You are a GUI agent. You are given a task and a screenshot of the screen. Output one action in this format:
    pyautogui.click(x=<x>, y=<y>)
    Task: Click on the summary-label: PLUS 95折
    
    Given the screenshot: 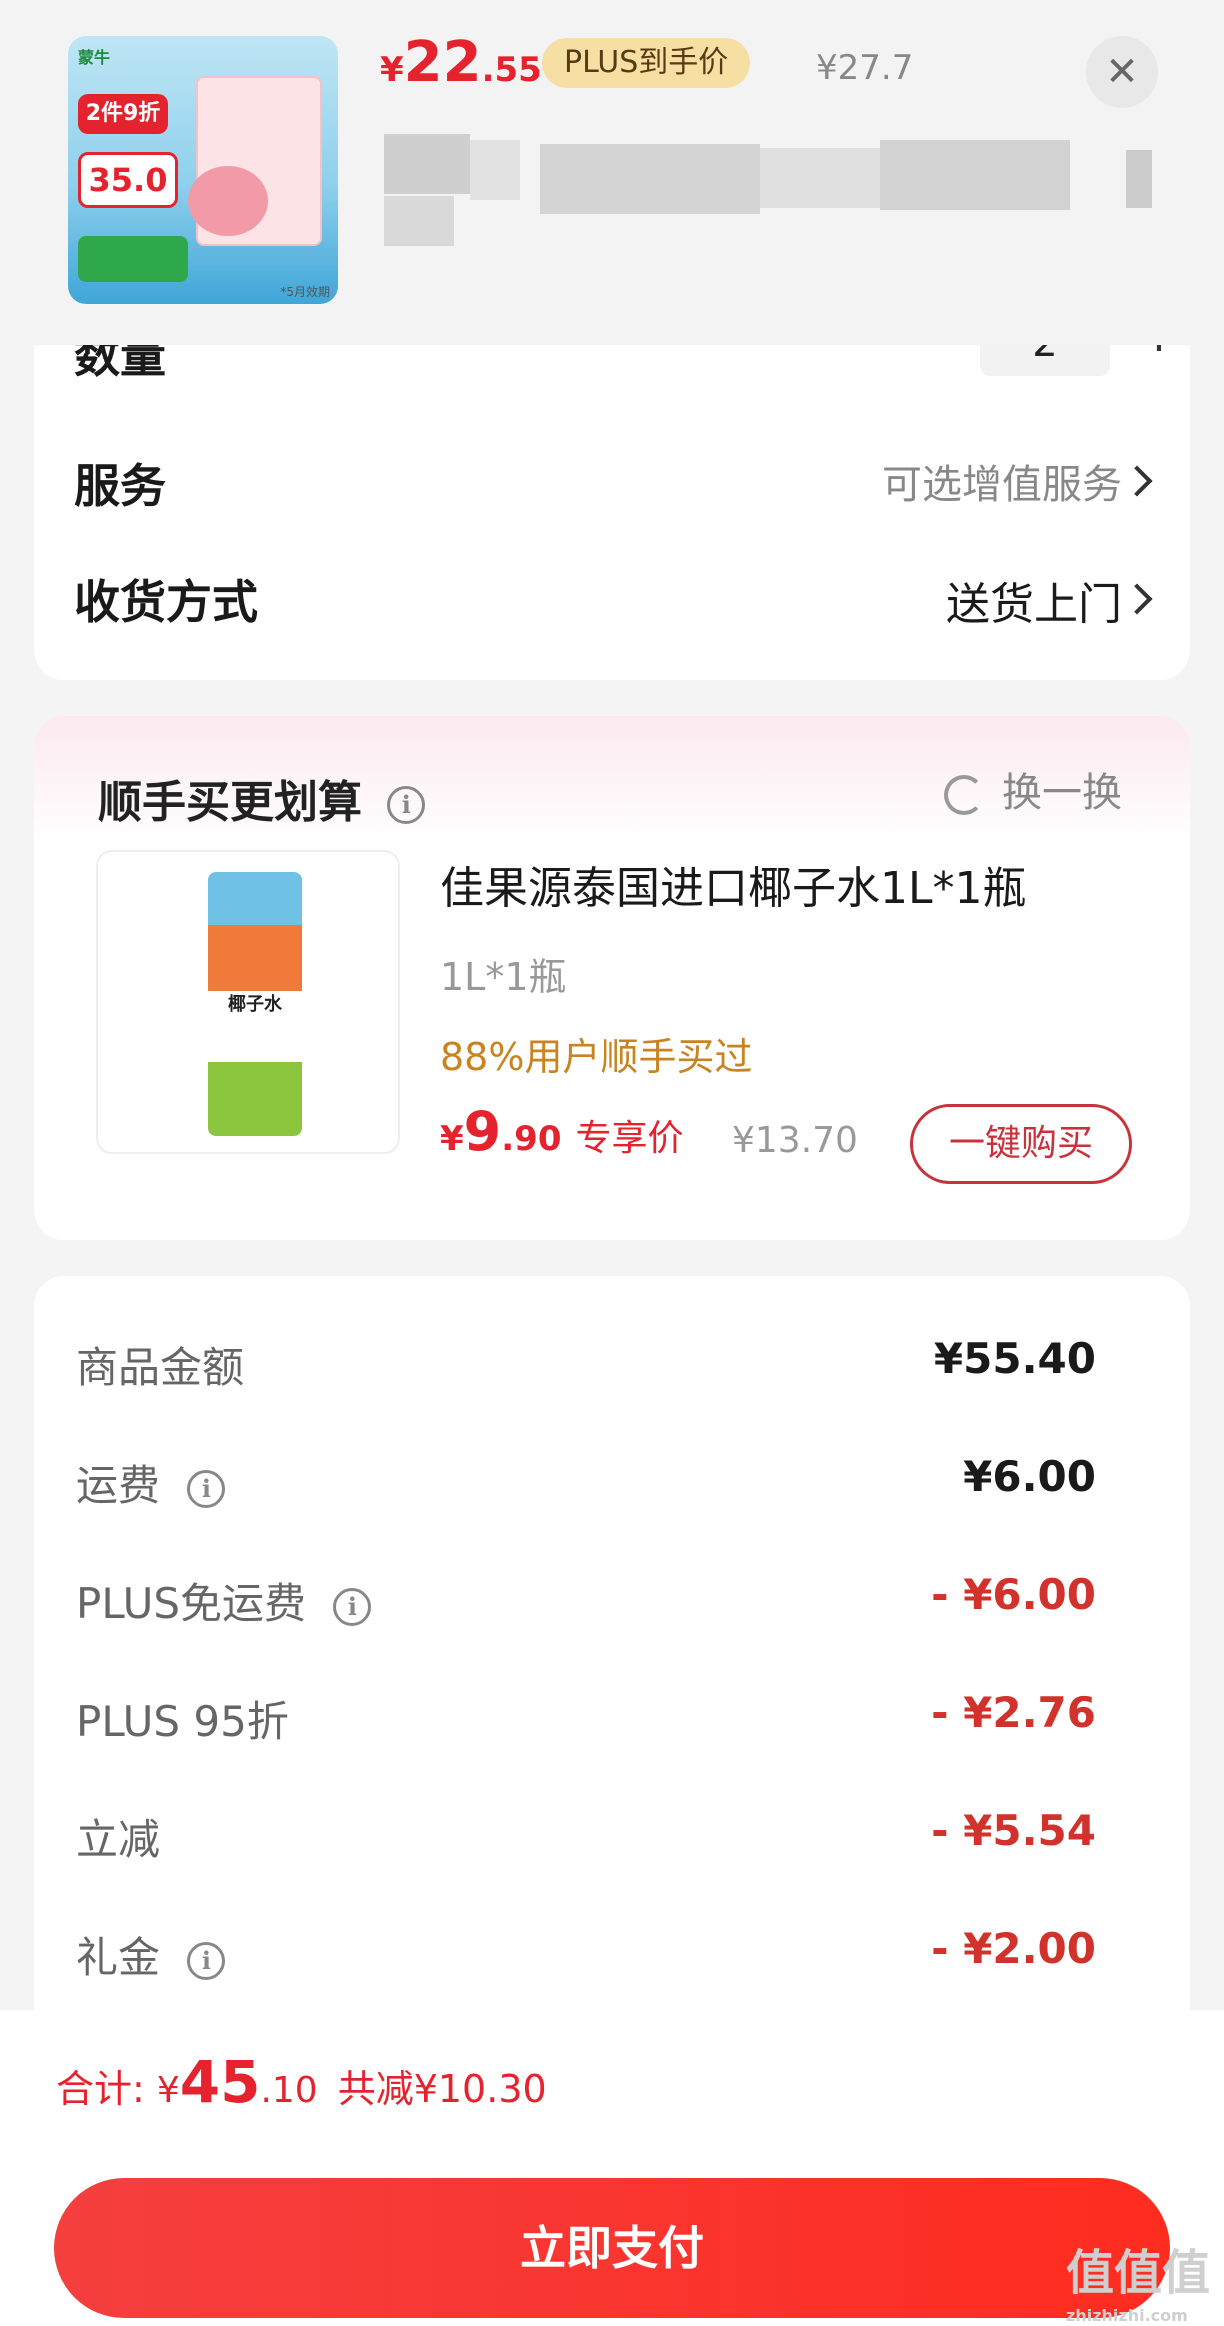 What is the action you would take?
    pyautogui.click(x=182, y=1721)
    